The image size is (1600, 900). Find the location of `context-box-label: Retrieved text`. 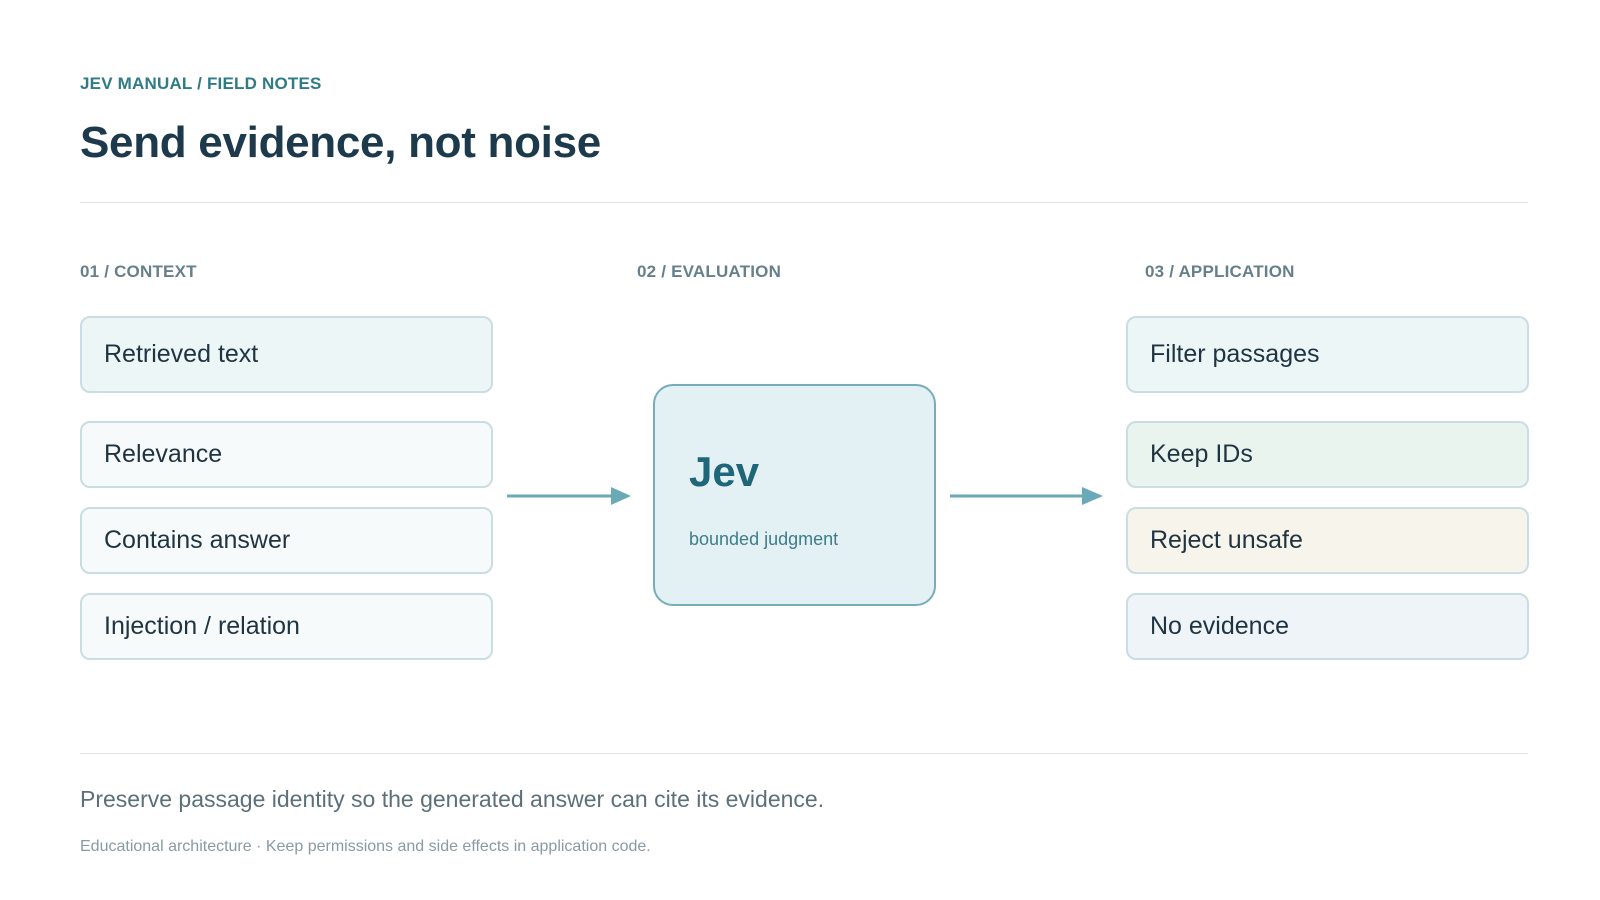

context-box-label: Retrieved text is located at coordinates (181, 354).